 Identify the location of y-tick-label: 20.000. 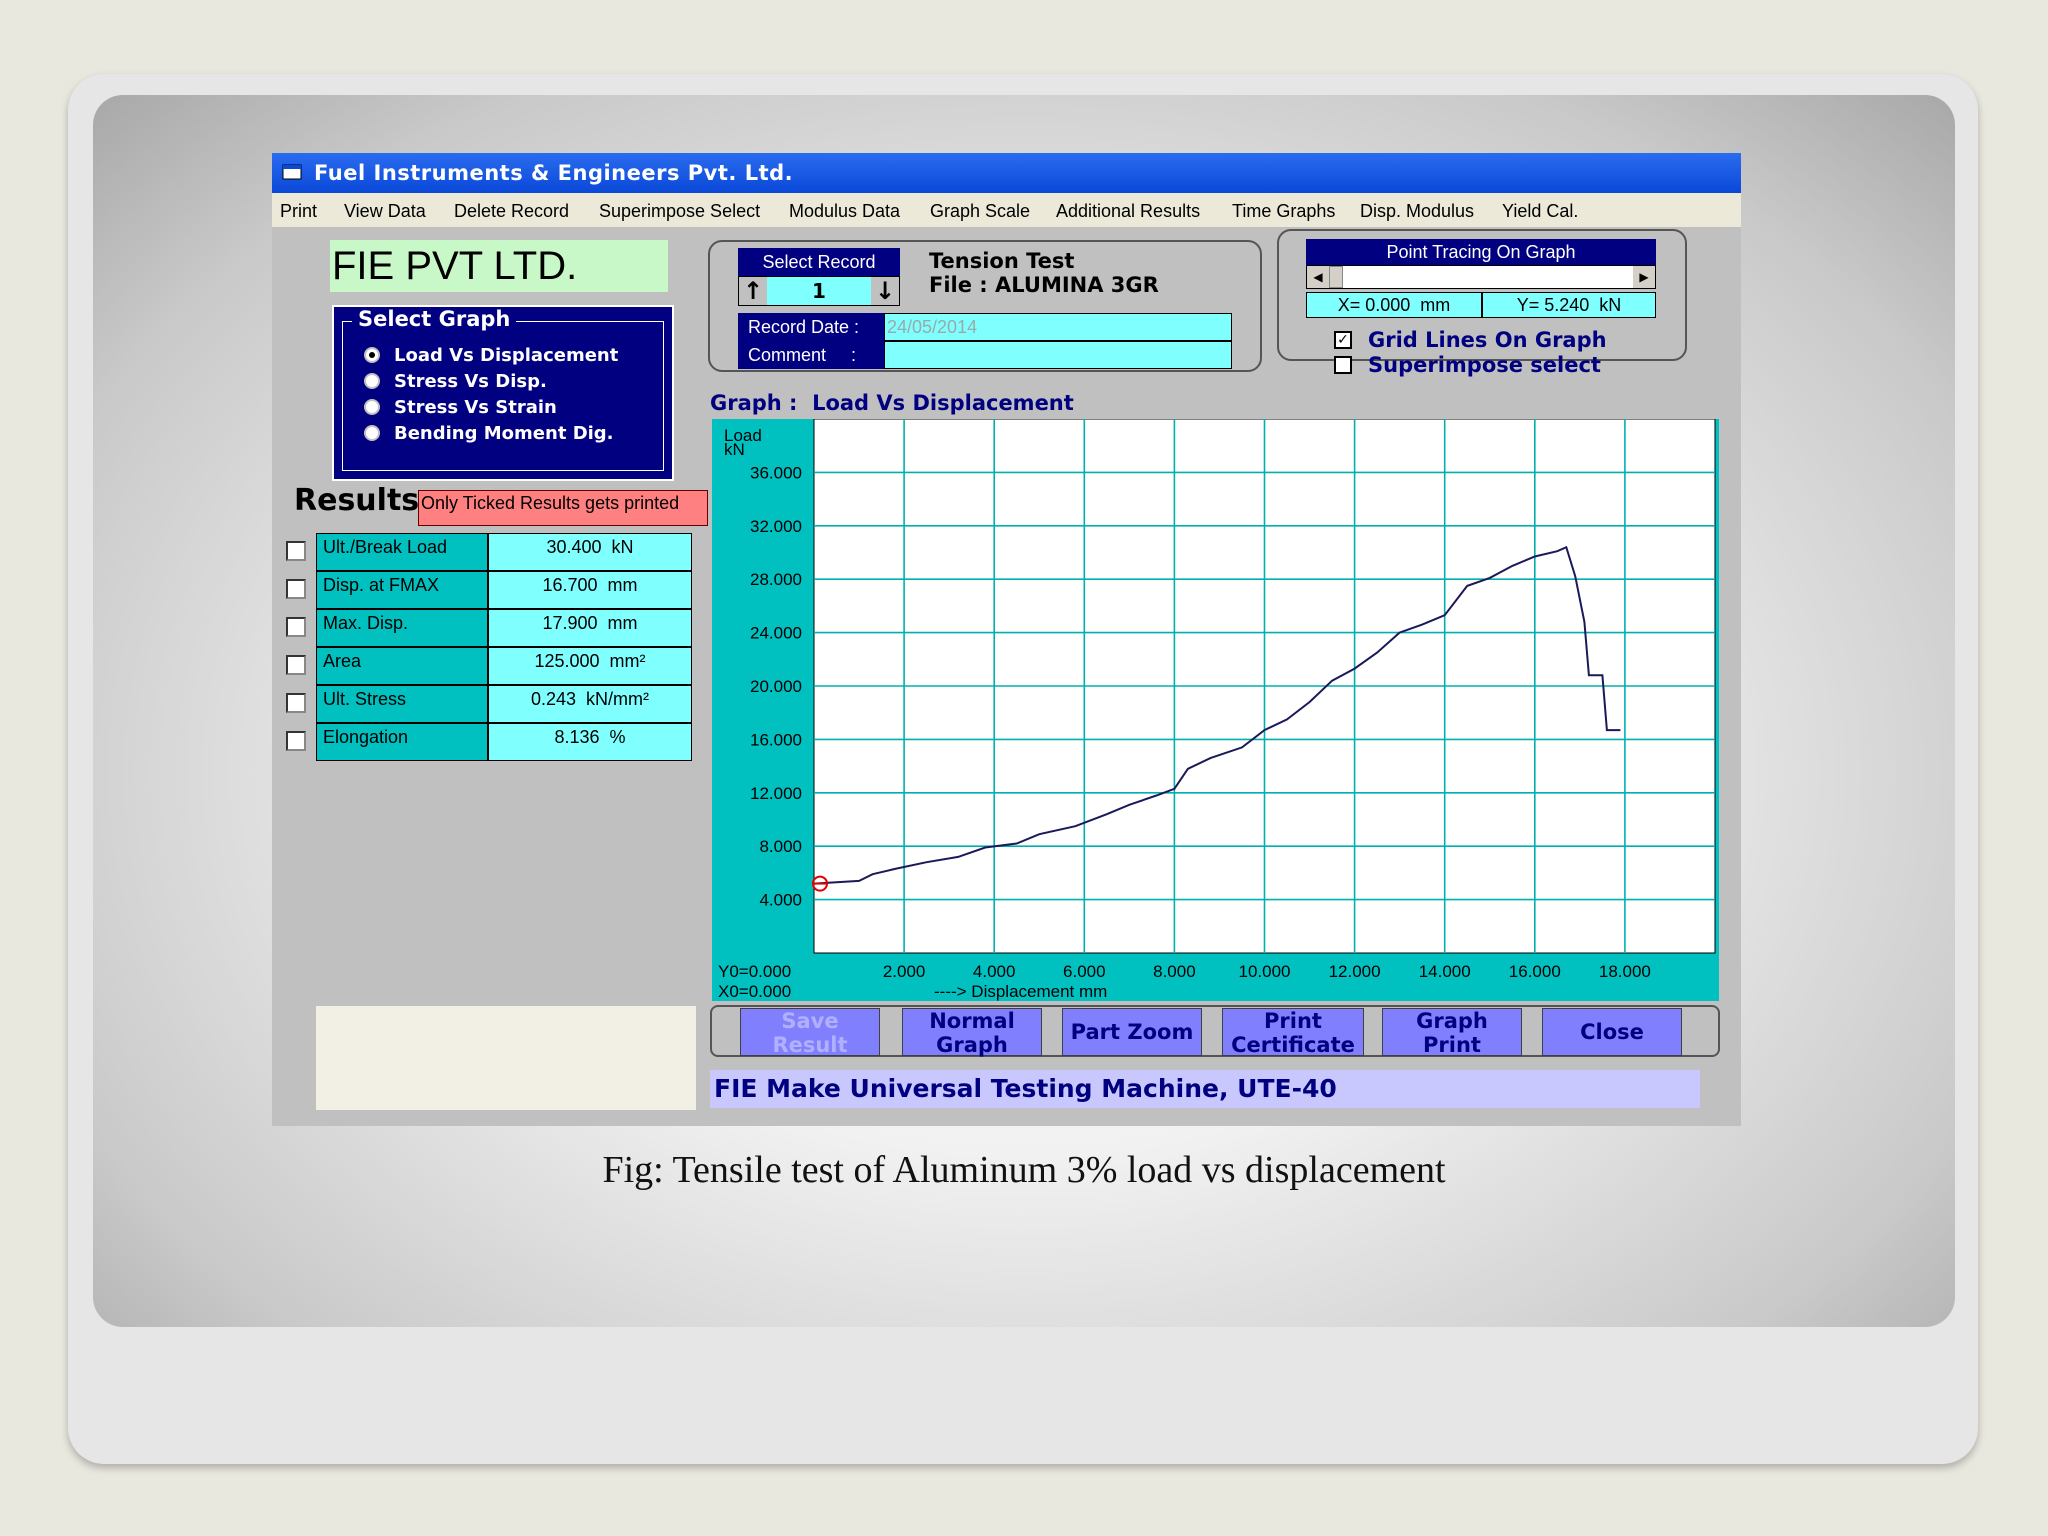
(776, 686).